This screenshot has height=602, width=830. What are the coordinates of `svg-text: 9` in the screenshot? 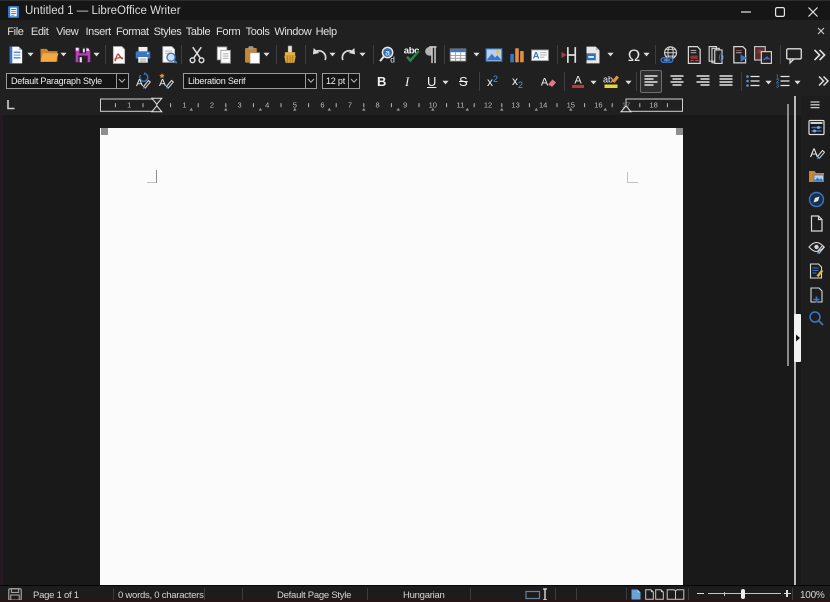 It's located at (405, 105).